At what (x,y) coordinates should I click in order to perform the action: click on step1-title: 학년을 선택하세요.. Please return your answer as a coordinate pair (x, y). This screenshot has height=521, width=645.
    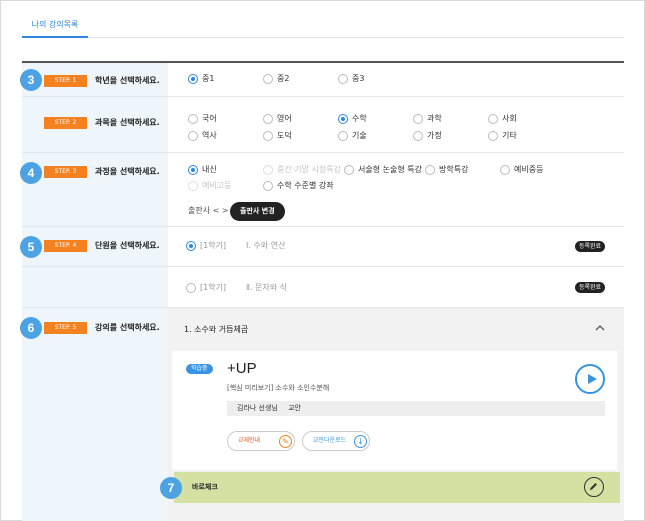
    Looking at the image, I should click on (127, 80).